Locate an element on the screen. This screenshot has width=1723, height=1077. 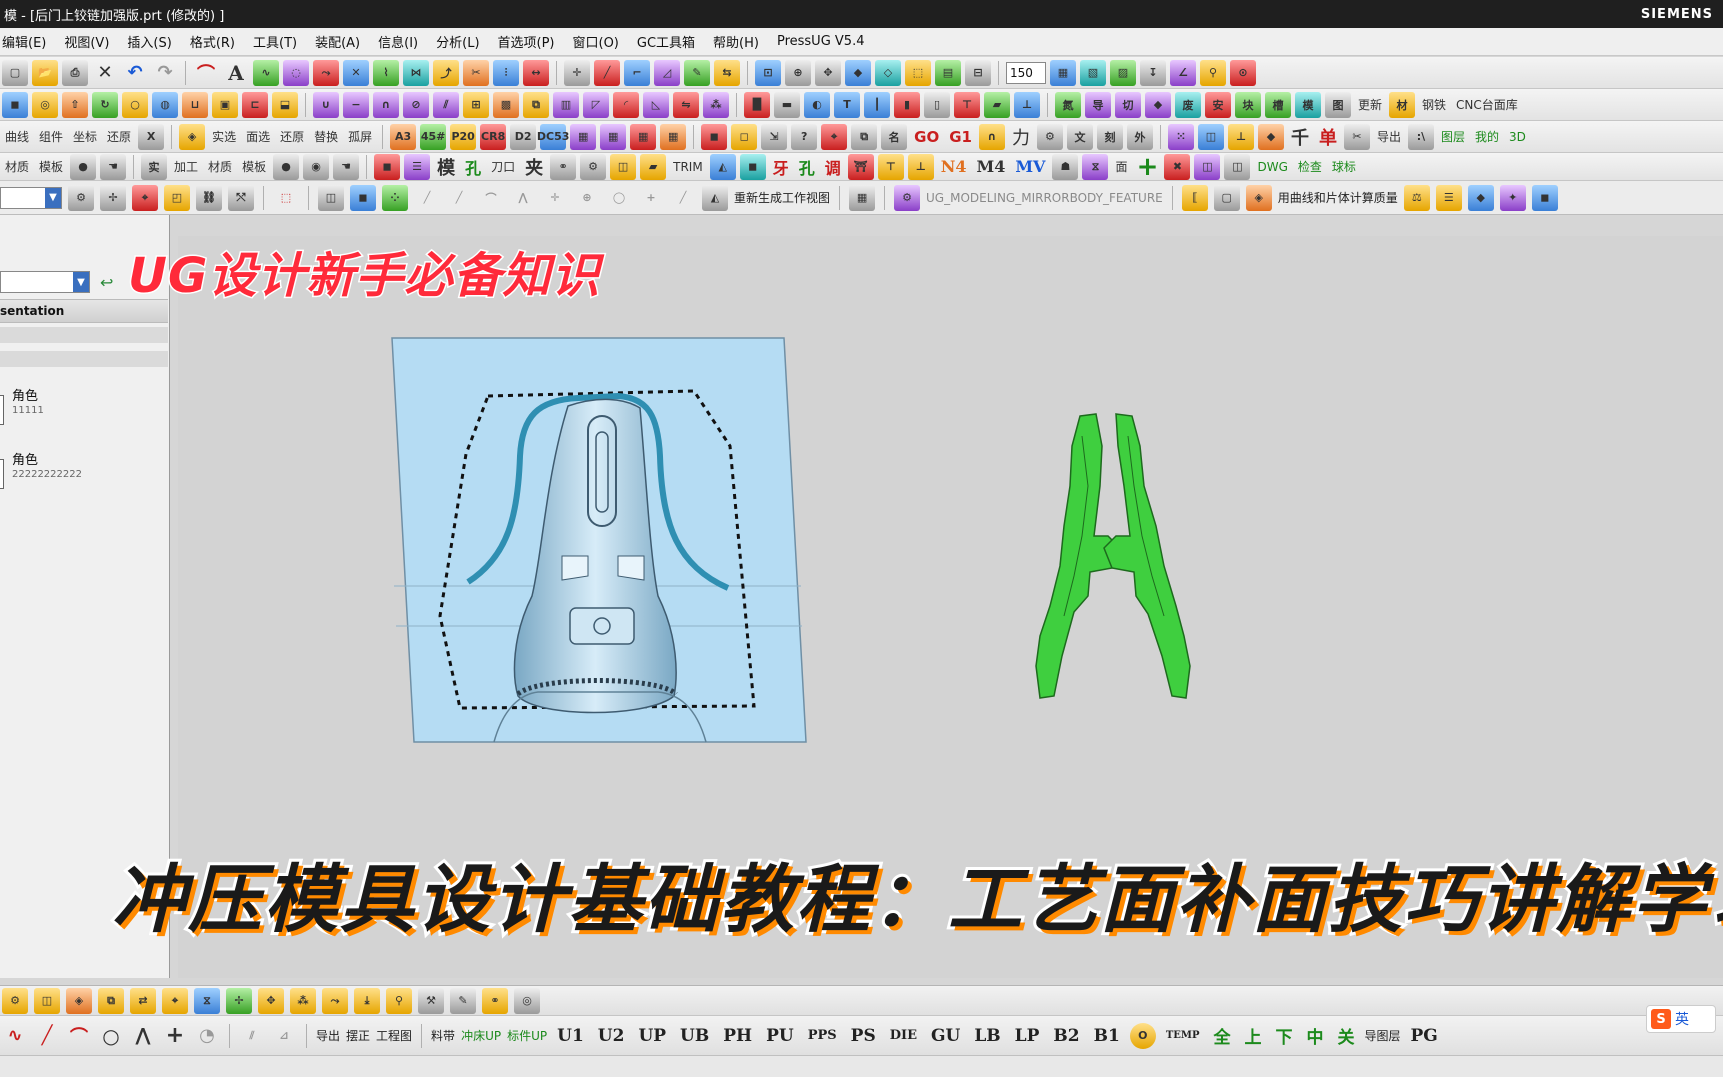
compute-mass-button: 用曲线和片体计算质量 is located at coordinates (1338, 197).